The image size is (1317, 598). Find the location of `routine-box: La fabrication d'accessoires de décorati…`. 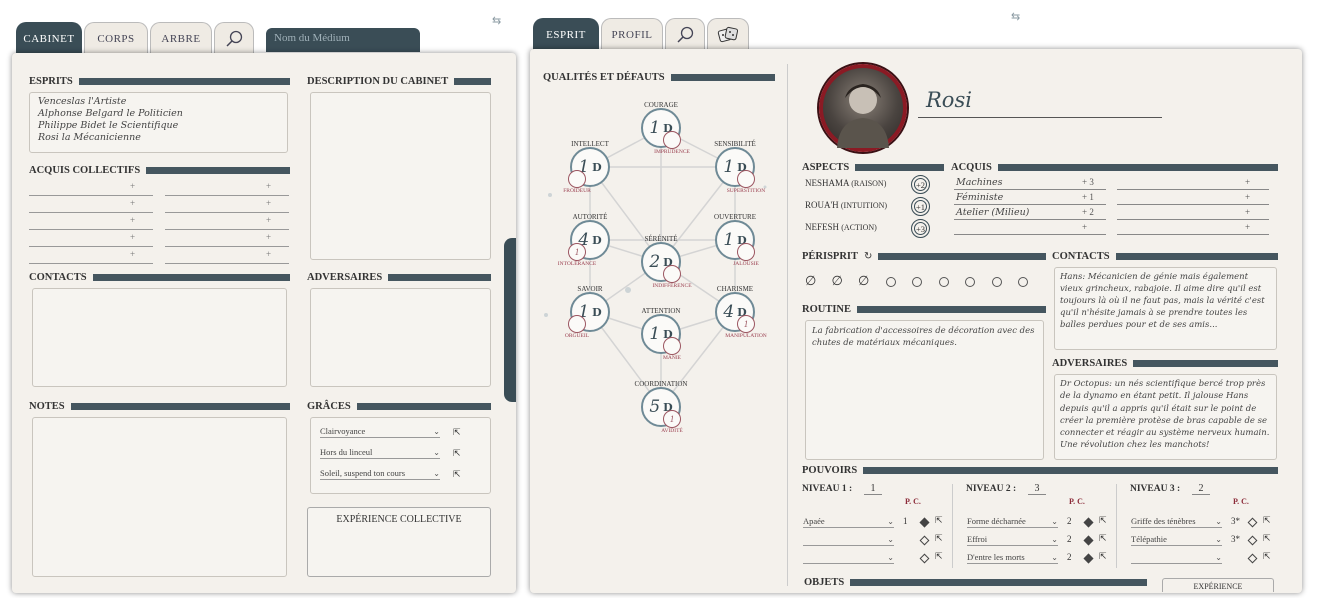

routine-box: La fabrication d'accessoires de décorati… is located at coordinates (924, 390).